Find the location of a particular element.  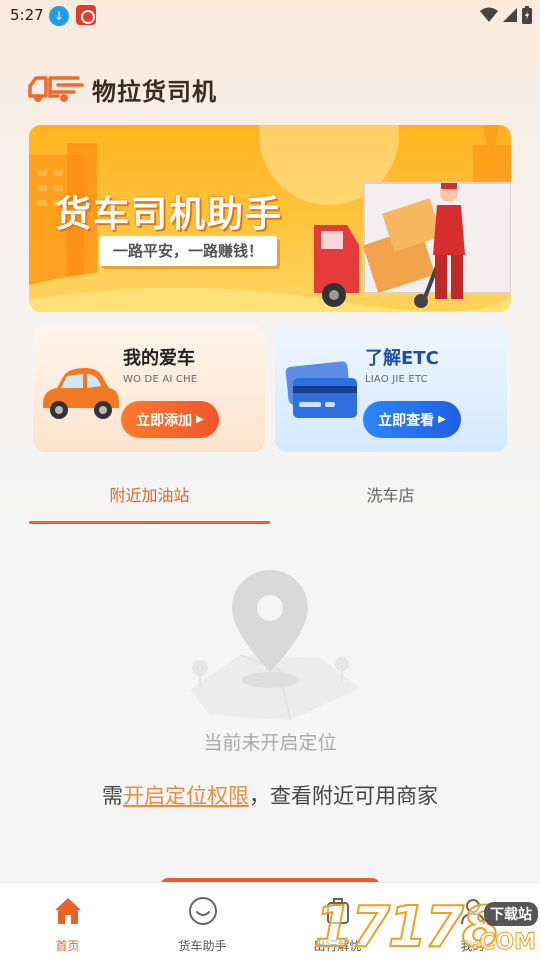

tab-gas-stations: 附近加油站 is located at coordinates (149, 500).